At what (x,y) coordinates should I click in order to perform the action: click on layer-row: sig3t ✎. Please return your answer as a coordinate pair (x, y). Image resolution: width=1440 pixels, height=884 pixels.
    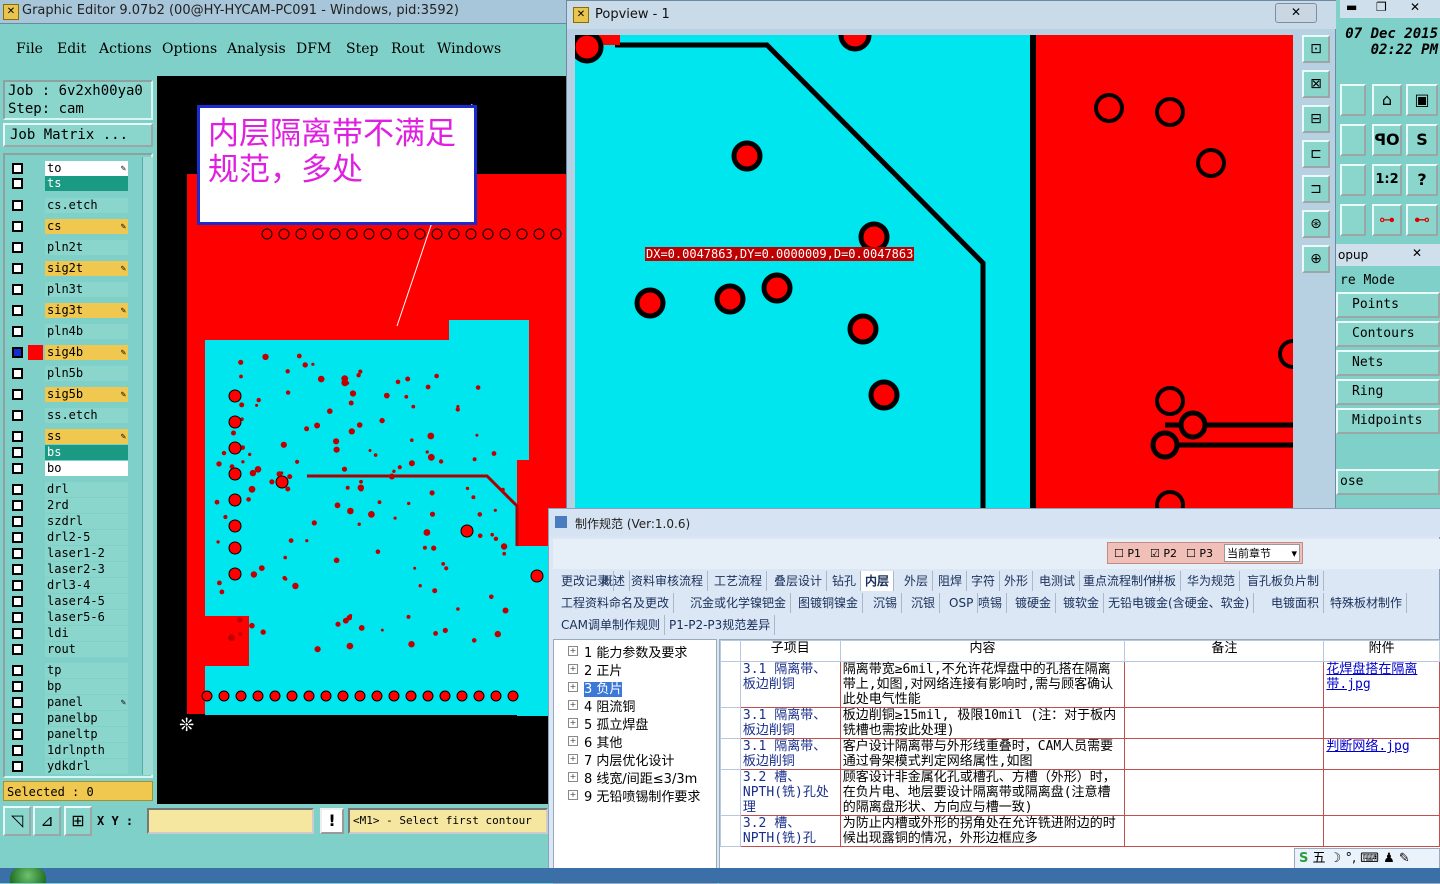
    Looking at the image, I should click on (70, 310).